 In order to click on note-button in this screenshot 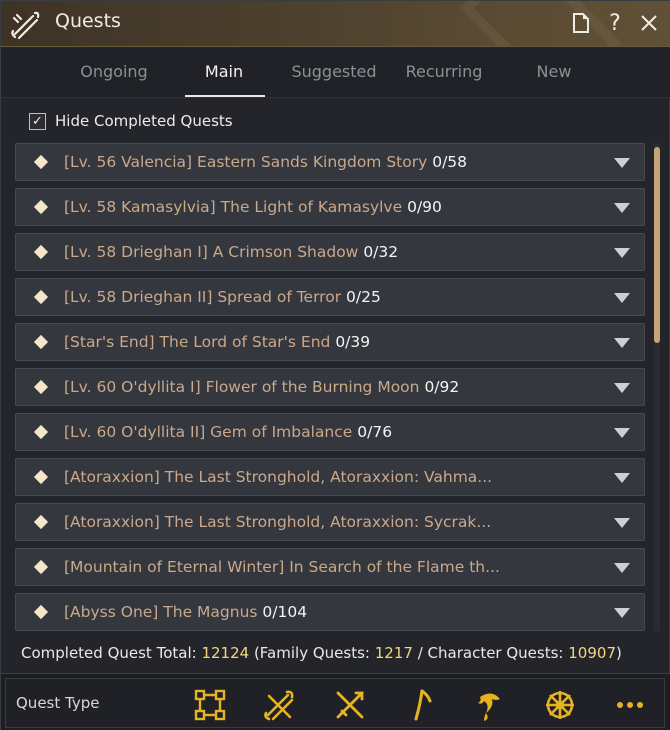, I will do `click(581, 23)`.